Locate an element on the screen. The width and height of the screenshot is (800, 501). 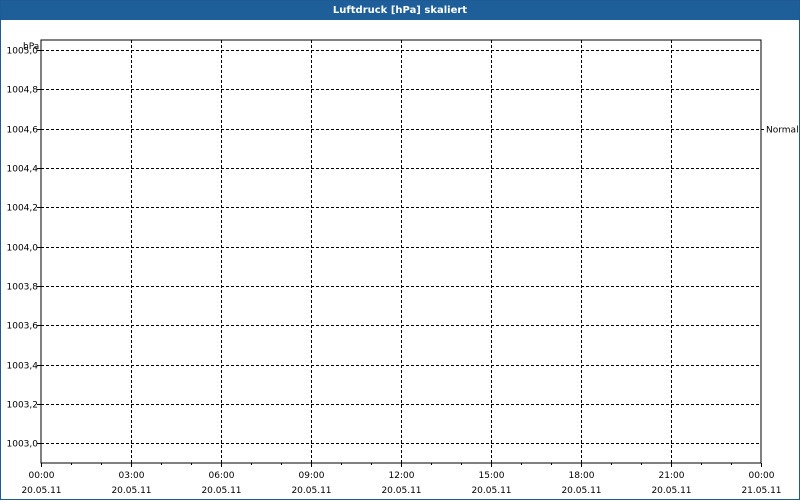
x-tick-date: 21.05.11 is located at coordinates (761, 491).